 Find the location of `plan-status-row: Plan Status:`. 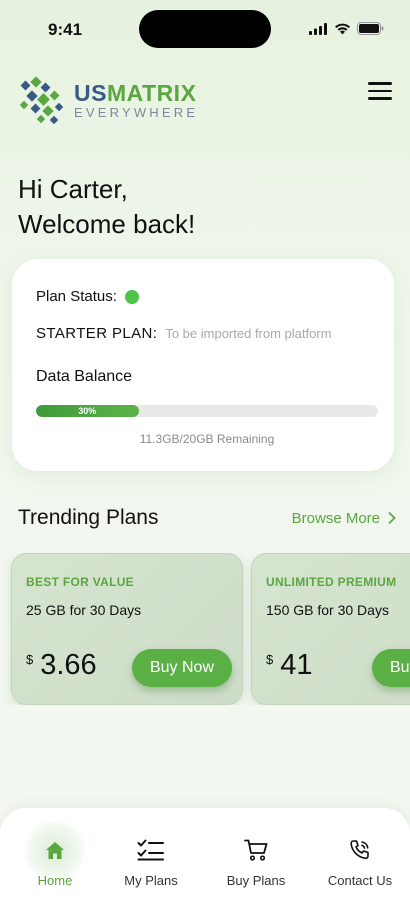

plan-status-row: Plan Status: is located at coordinates (87, 296).